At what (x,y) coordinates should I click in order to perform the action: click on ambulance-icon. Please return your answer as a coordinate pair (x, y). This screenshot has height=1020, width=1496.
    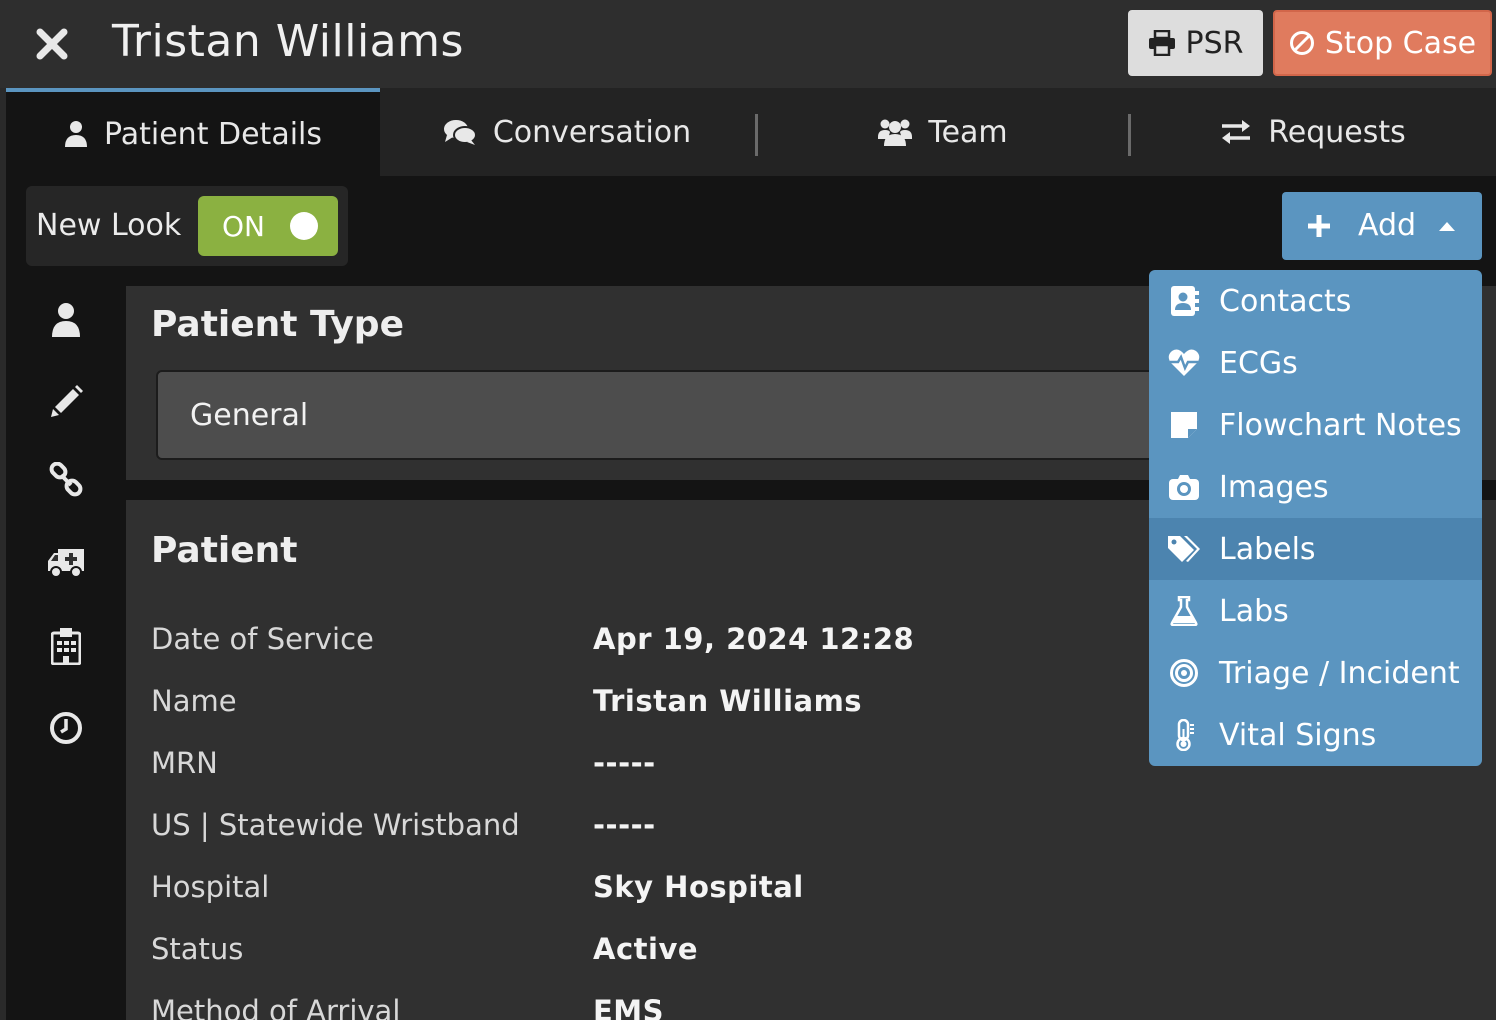
    Looking at the image, I should click on (66, 563).